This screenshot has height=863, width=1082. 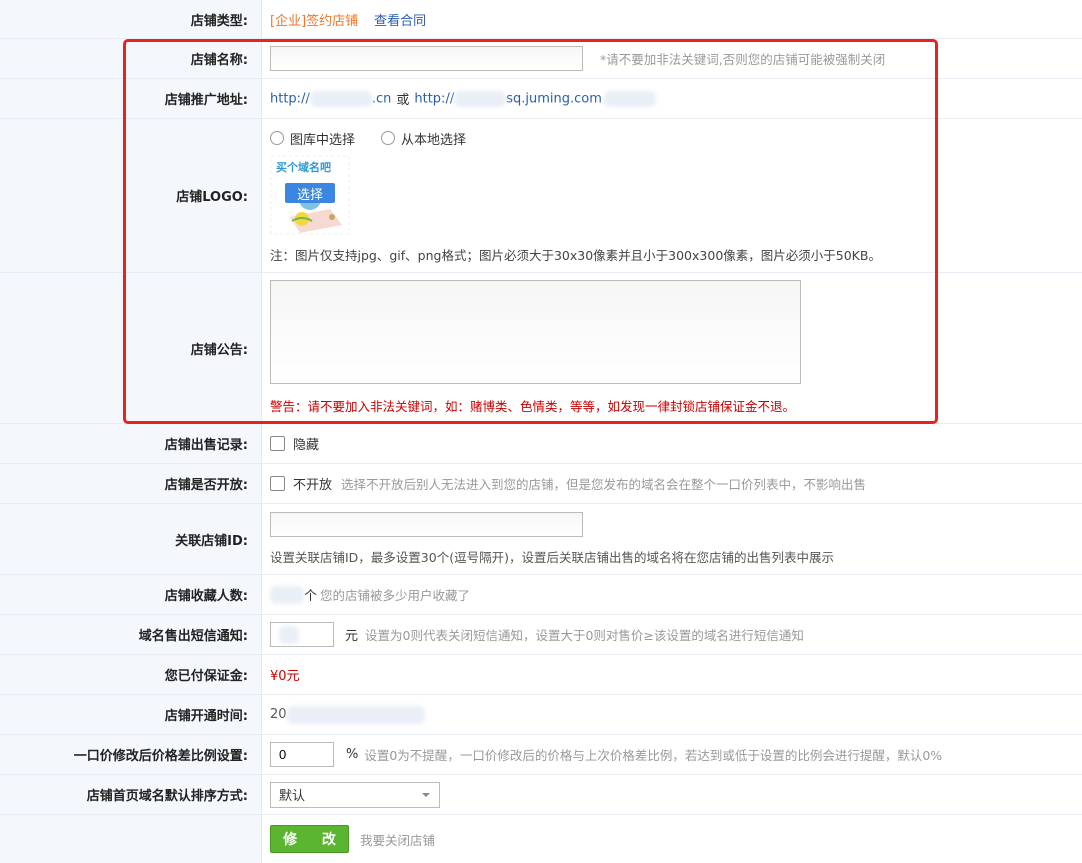 What do you see at coordinates (285, 676) in the screenshot?
I see `deposit-value: ¥0元` at bounding box center [285, 676].